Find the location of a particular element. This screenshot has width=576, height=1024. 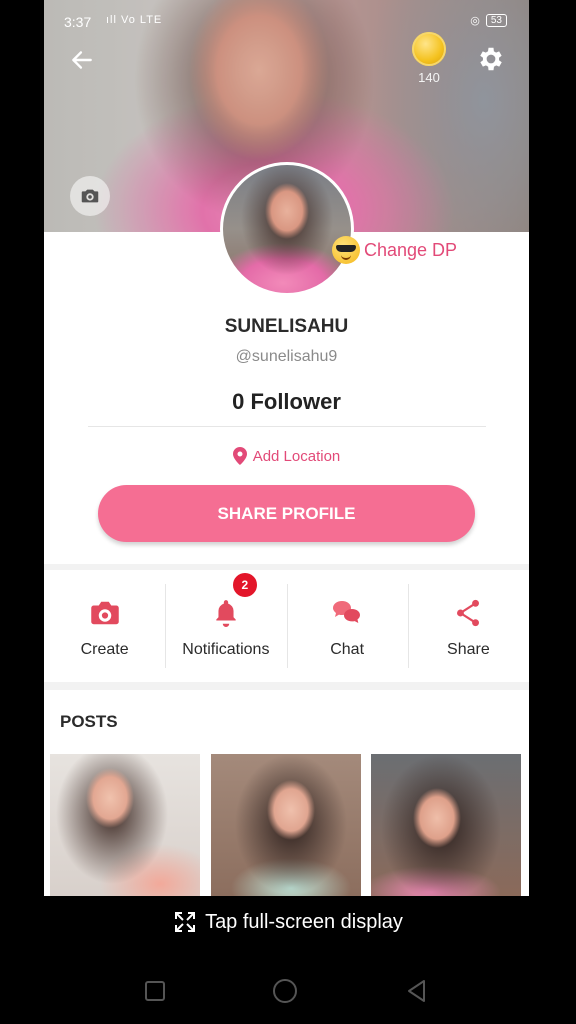

chat-label: Chat is located at coordinates (347, 649).